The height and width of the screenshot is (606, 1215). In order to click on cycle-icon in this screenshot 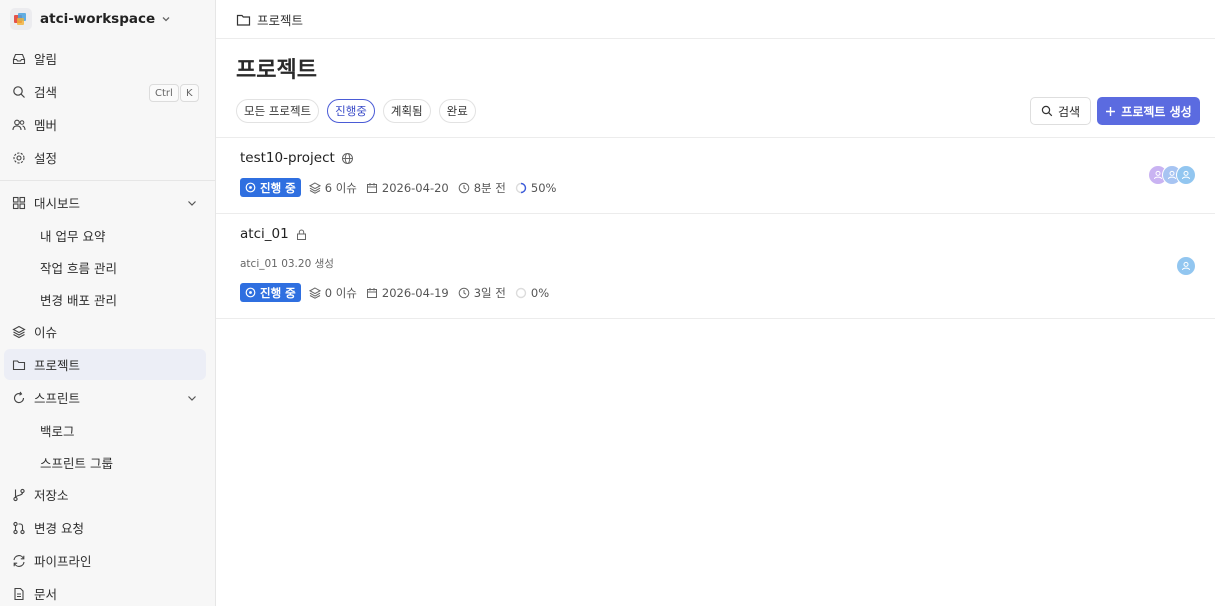, I will do `click(19, 398)`.